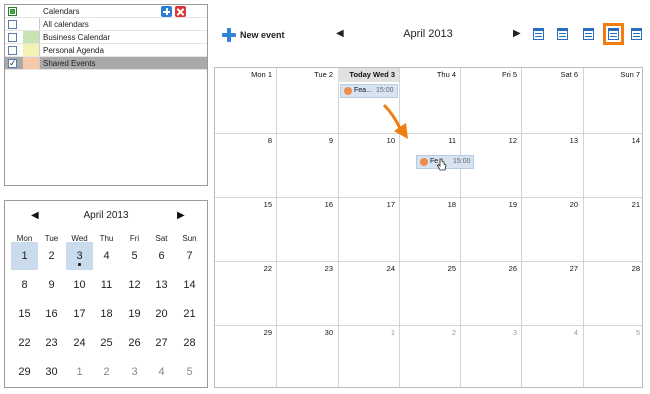 The width and height of the screenshot is (650, 394). What do you see at coordinates (51, 343) in the screenshot?
I see `mini-day-cell: 23` at bounding box center [51, 343].